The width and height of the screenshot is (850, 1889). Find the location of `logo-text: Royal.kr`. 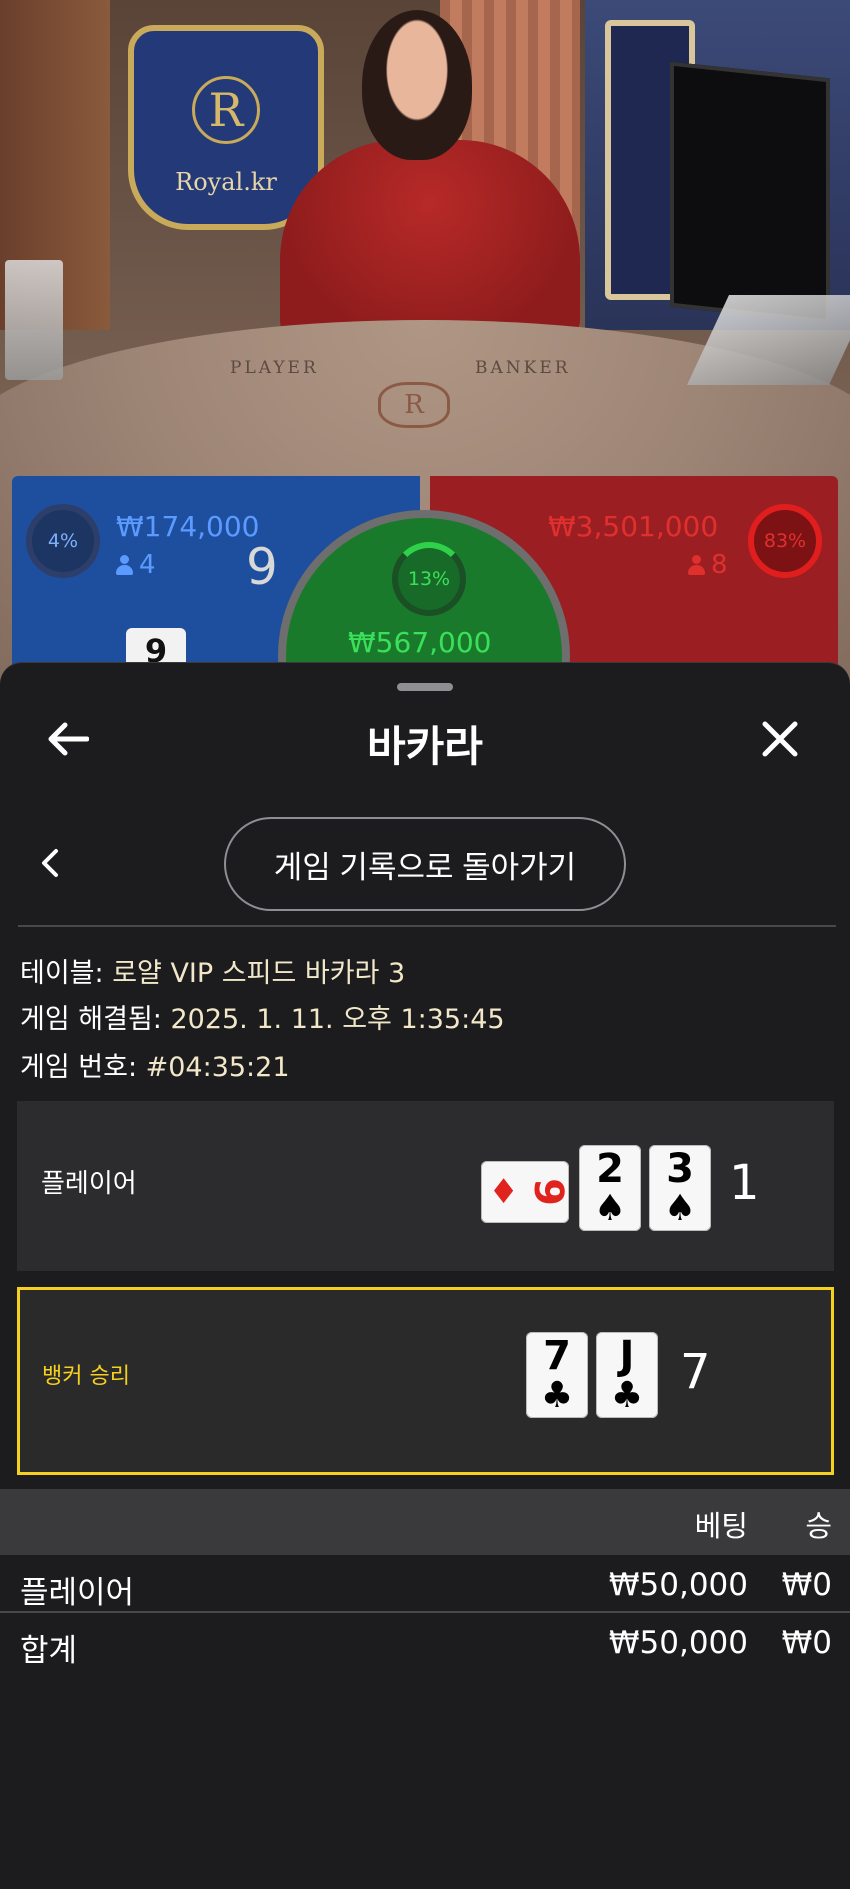

logo-text: Royal.kr is located at coordinates (226, 182).